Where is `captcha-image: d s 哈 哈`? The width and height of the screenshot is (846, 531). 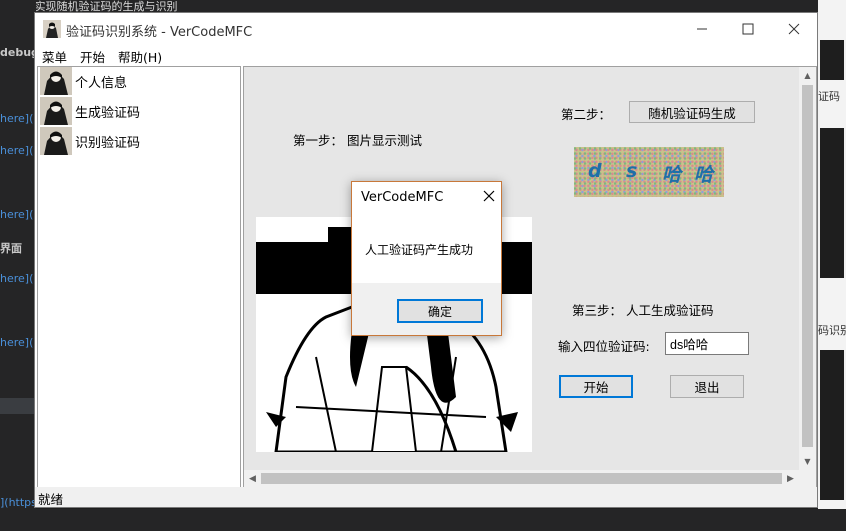
captcha-image: d s 哈 哈 is located at coordinates (649, 172).